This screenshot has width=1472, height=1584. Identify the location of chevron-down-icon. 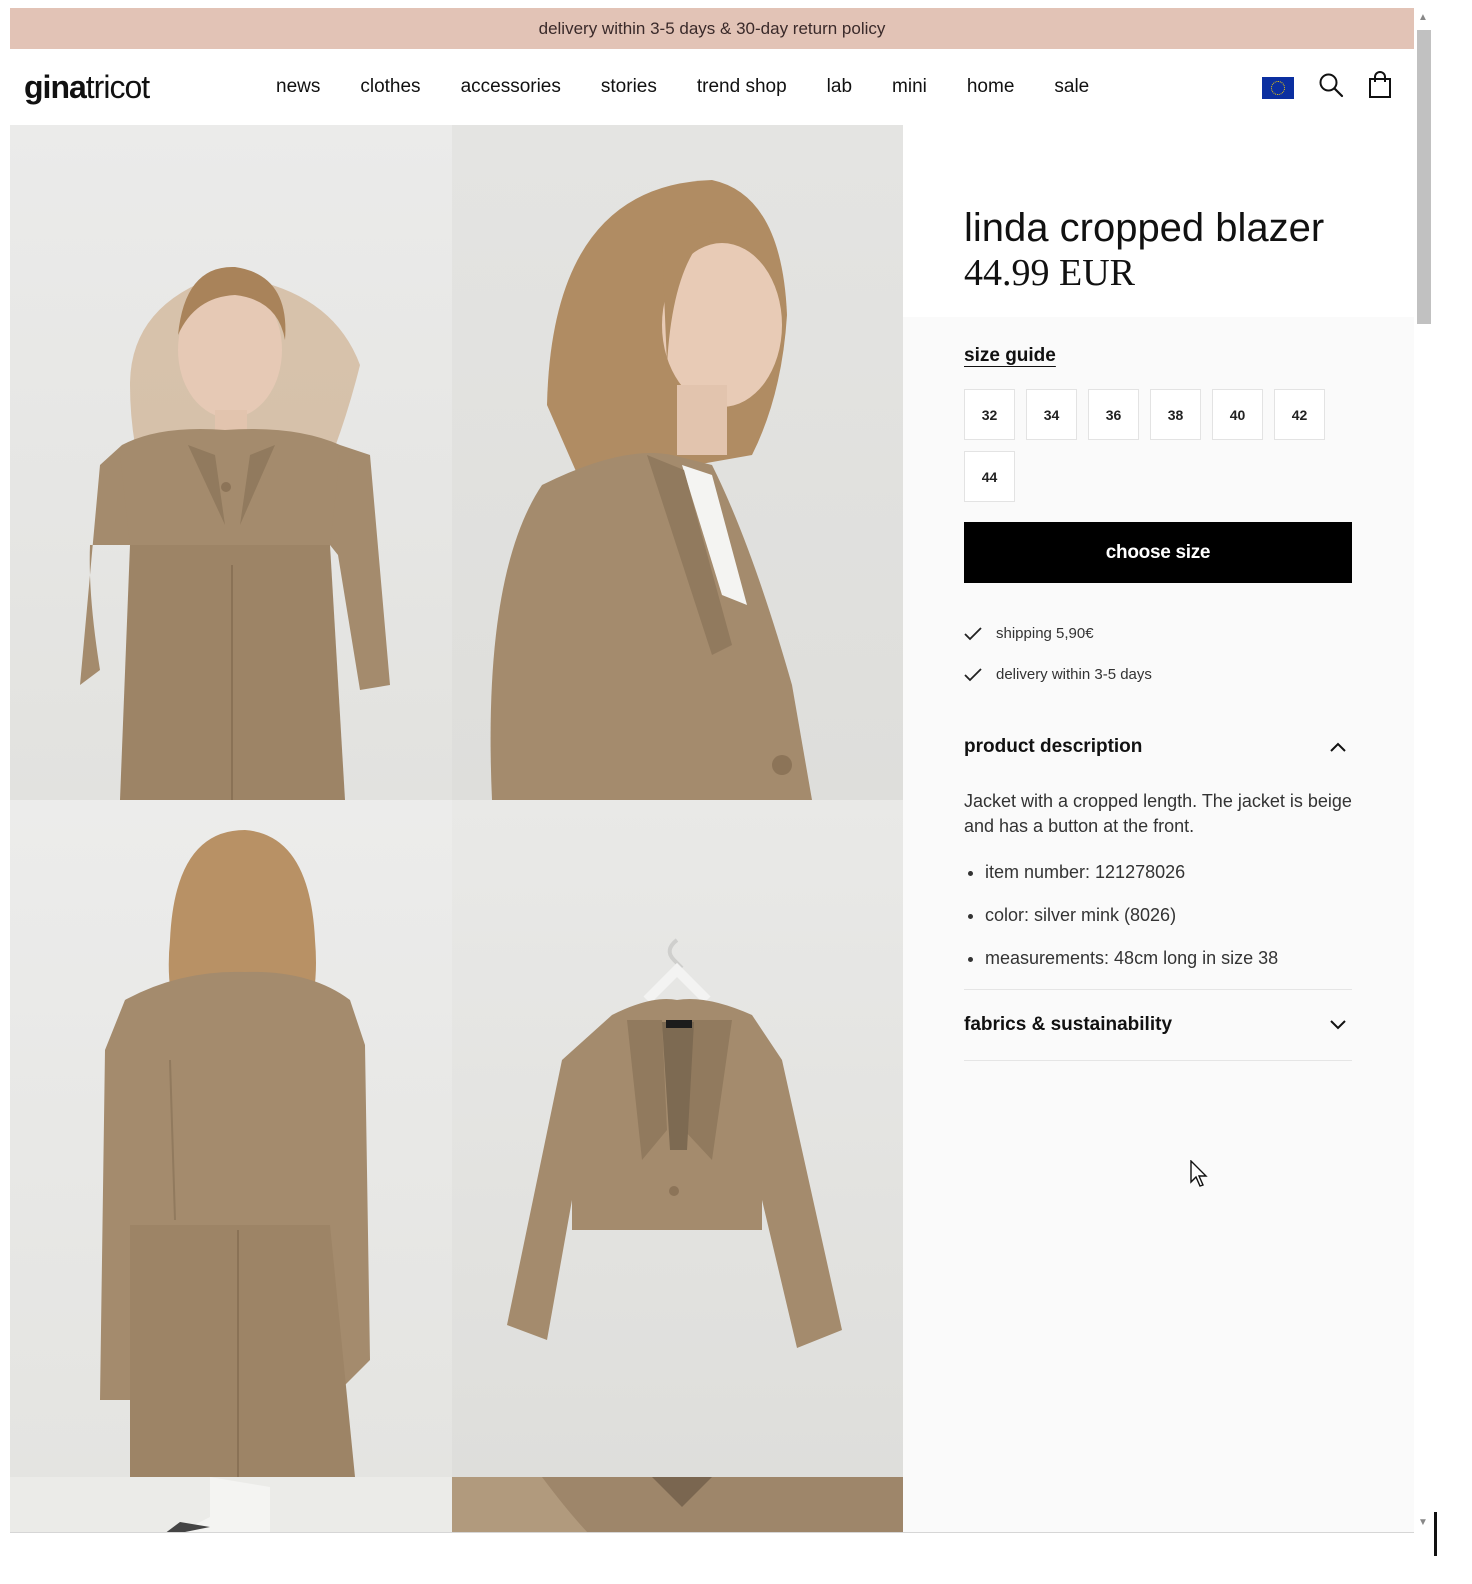
(1338, 1025).